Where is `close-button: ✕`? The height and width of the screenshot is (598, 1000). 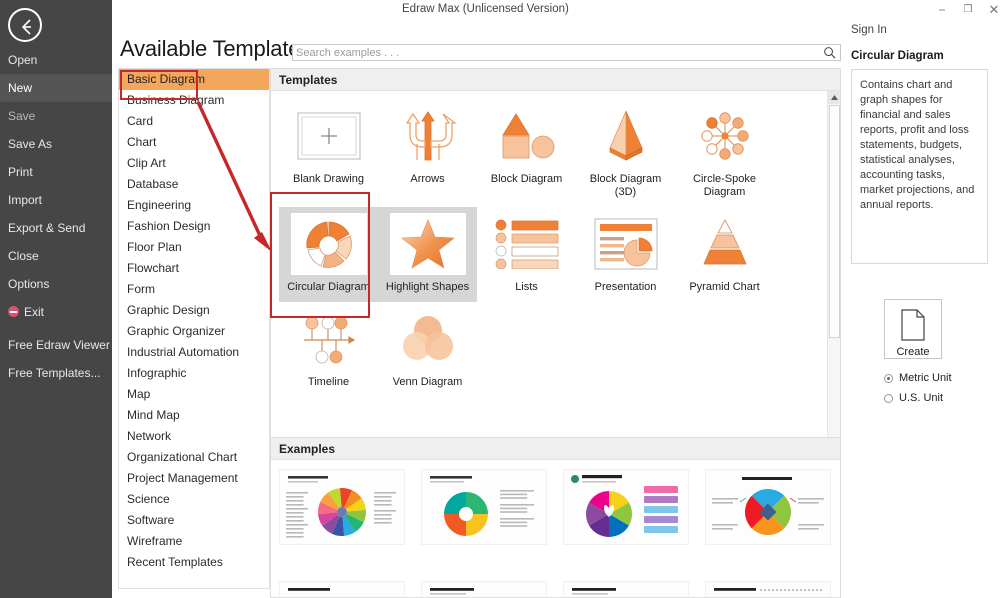 close-button: ✕ is located at coordinates (990, 10).